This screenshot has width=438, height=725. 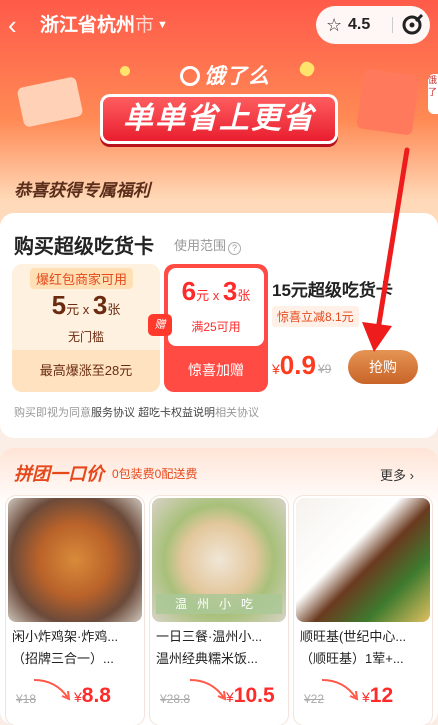 I want to click on discount-badge: 惊喜立减8.1元, so click(x=315, y=316).